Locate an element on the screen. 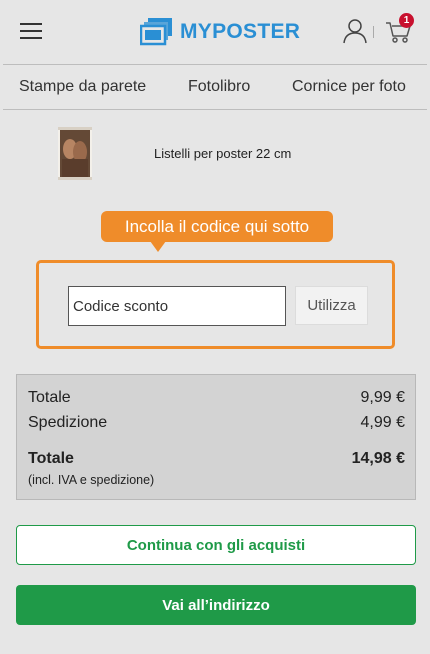 The height and width of the screenshot is (654, 430). header: MYPOSTER 1 is located at coordinates (215, 32).